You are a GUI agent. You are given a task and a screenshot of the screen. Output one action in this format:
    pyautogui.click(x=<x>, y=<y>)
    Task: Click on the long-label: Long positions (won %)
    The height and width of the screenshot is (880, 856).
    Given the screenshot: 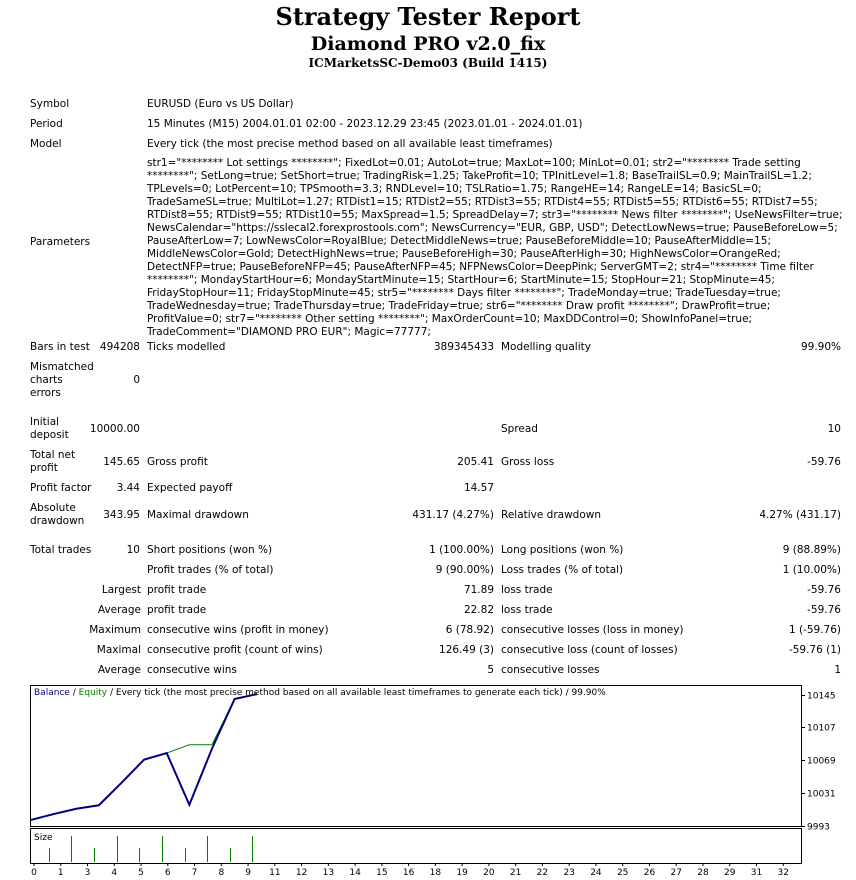 What is the action you would take?
    pyautogui.click(x=562, y=550)
    